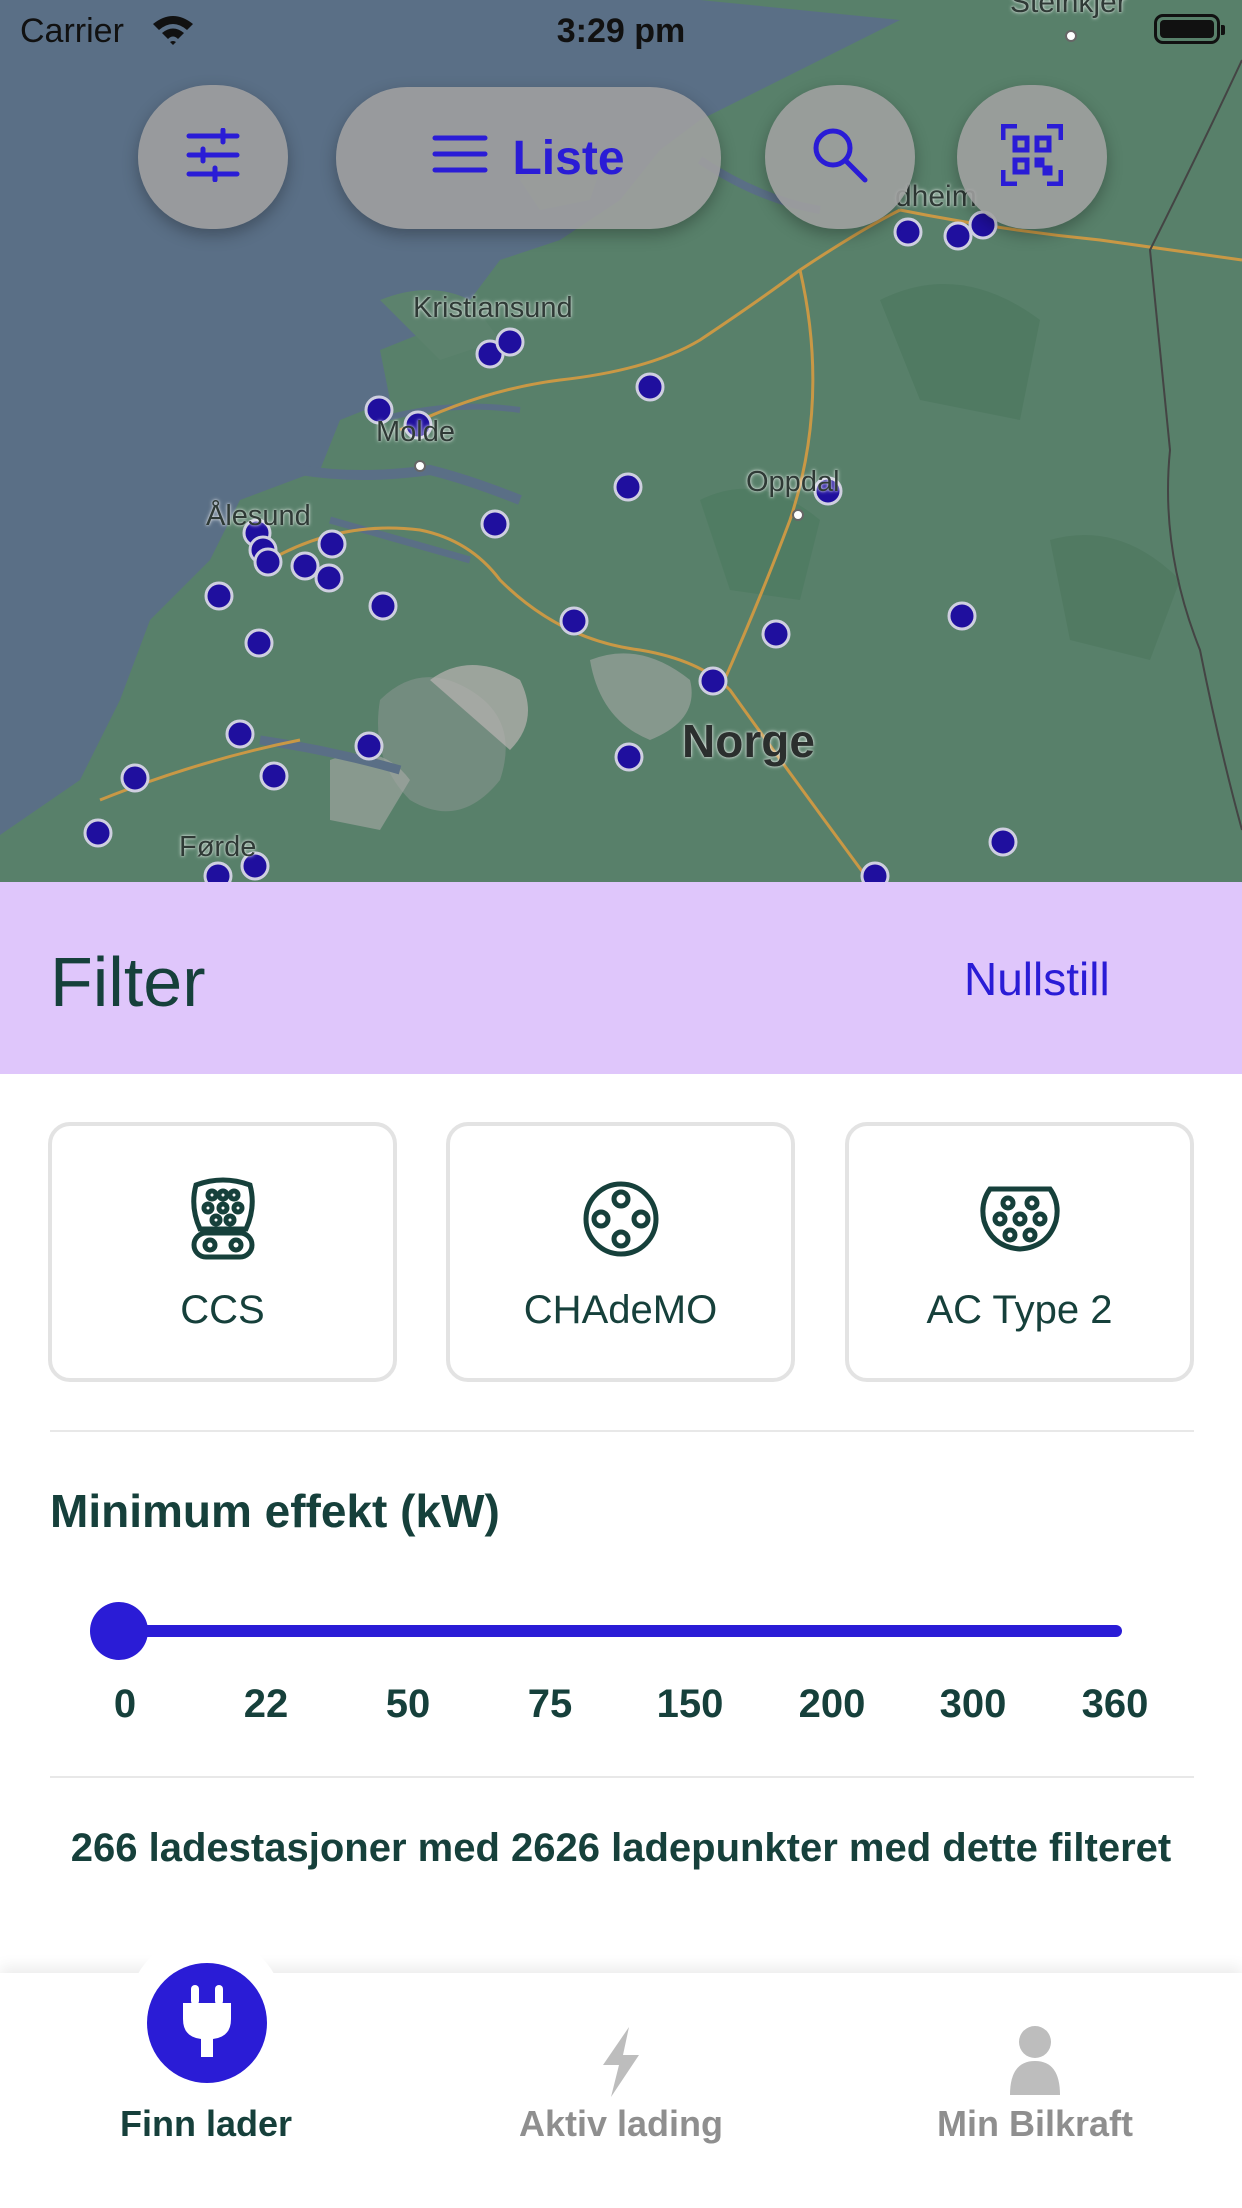  I want to click on list-button: Liste, so click(528, 158).